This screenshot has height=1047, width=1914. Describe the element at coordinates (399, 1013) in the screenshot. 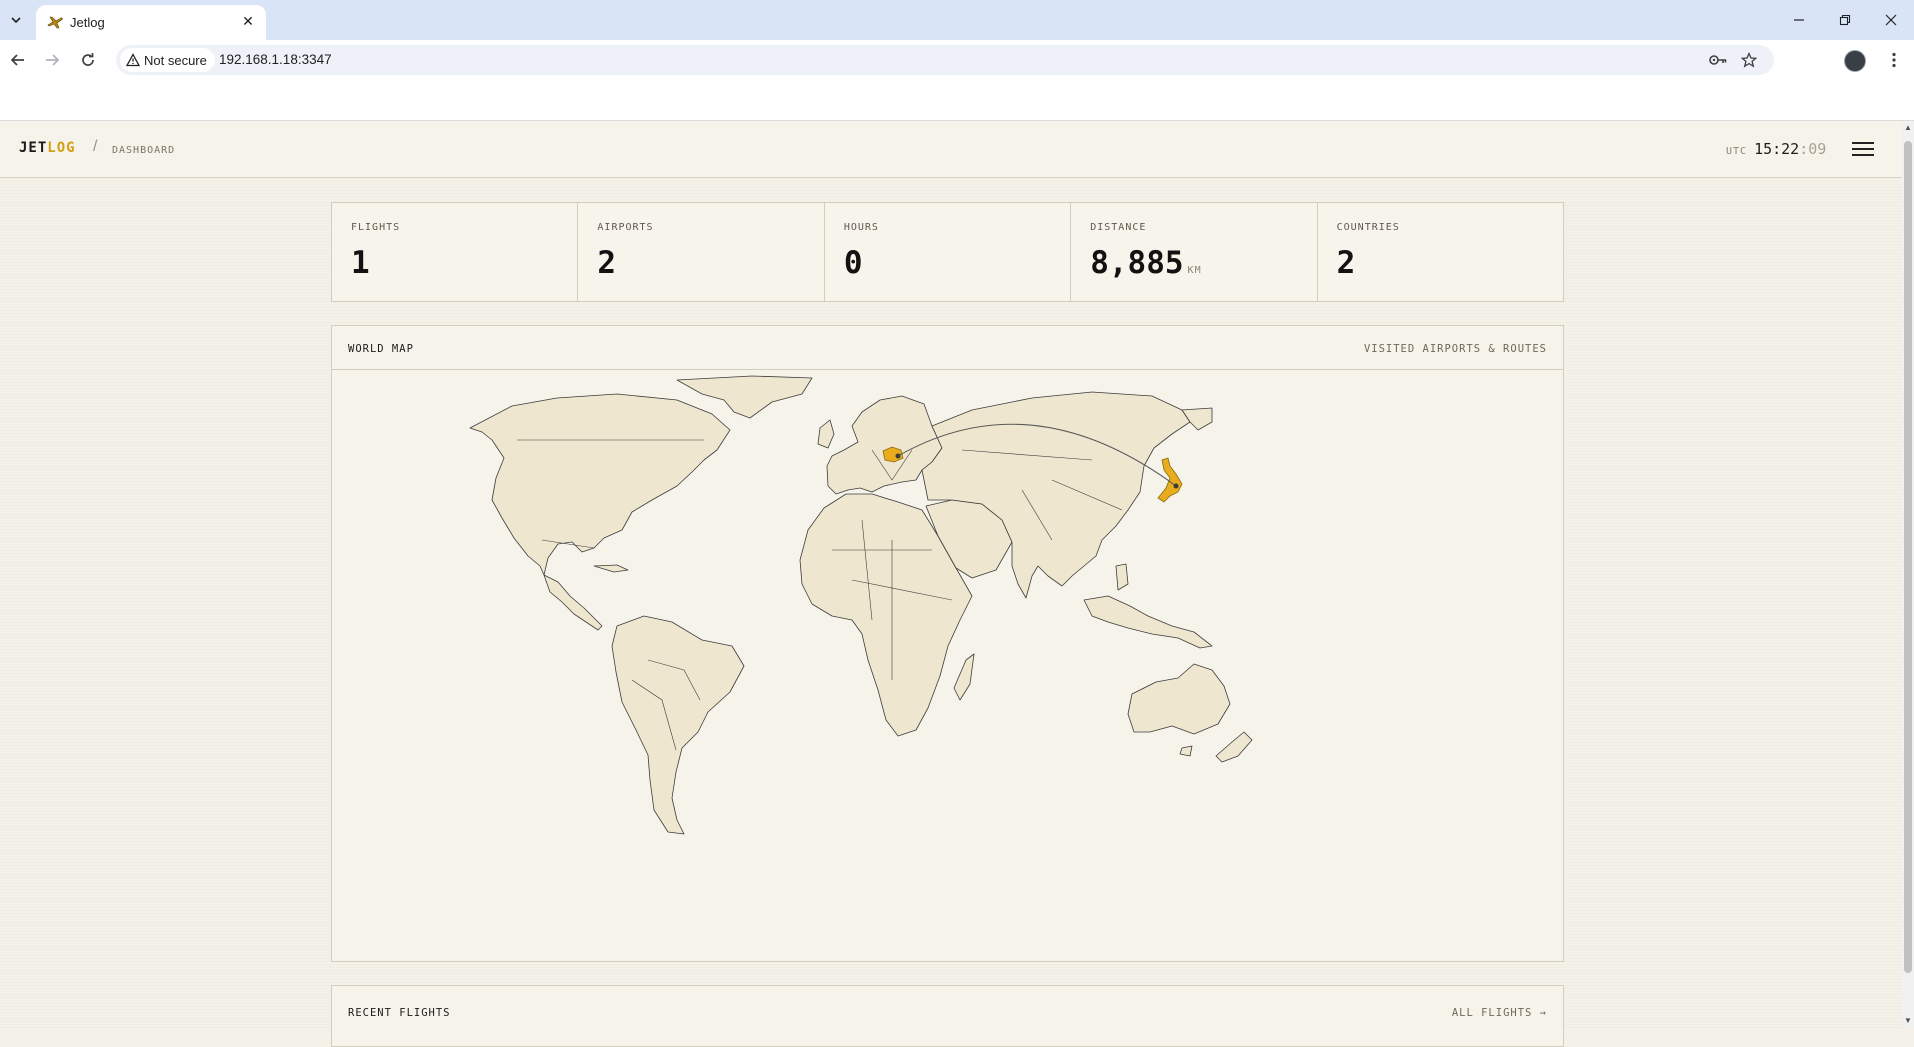

I see `recent-flights-title: RECENT FLIGHTS` at that location.